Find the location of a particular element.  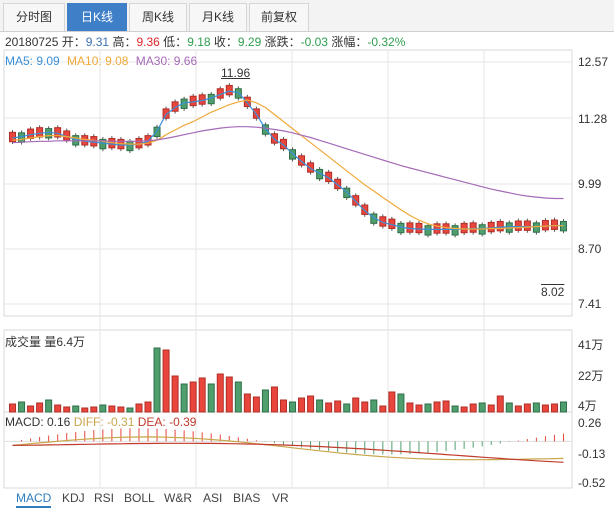

open-value: 9.31 is located at coordinates (97, 42).